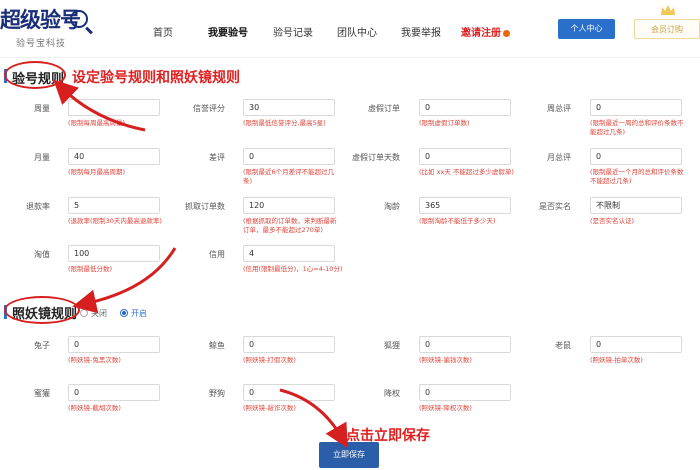 This screenshot has width=700, height=470. Describe the element at coordinates (506, 33) in the screenshot. I see `invite-badge-icon` at that location.